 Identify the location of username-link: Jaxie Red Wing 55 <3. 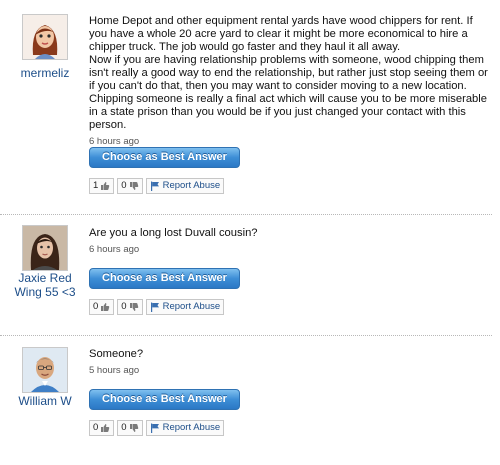
(45, 285).